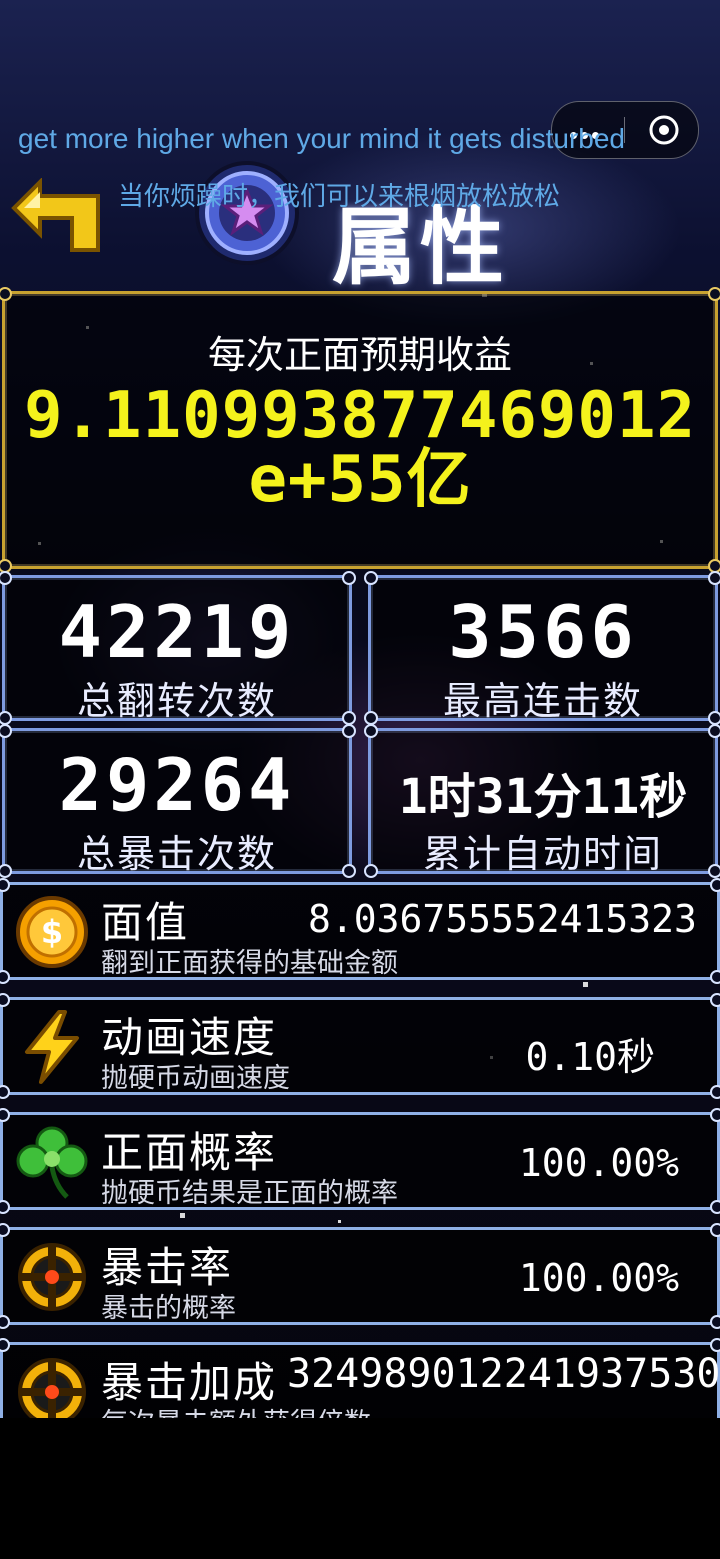 Image resolution: width=720 pixels, height=1559 pixels. Describe the element at coordinates (57, 216) in the screenshot. I see `back-arrow-icon` at that location.